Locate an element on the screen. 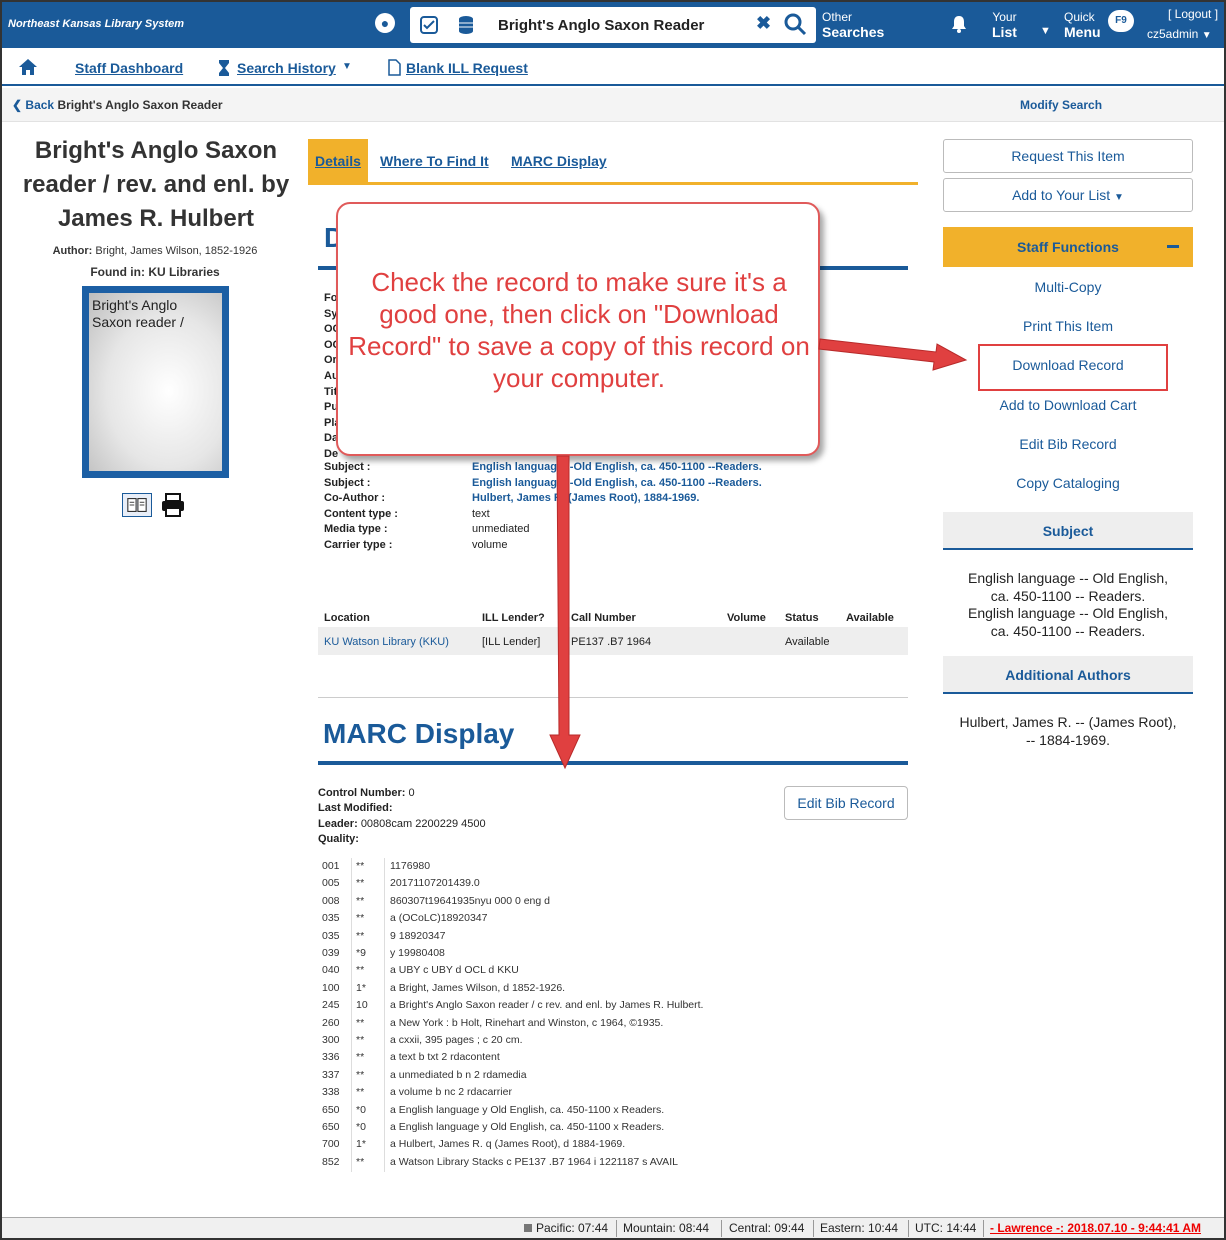 Image resolution: width=1226 pixels, height=1240 pixels. minus-icon is located at coordinates (1173, 246).